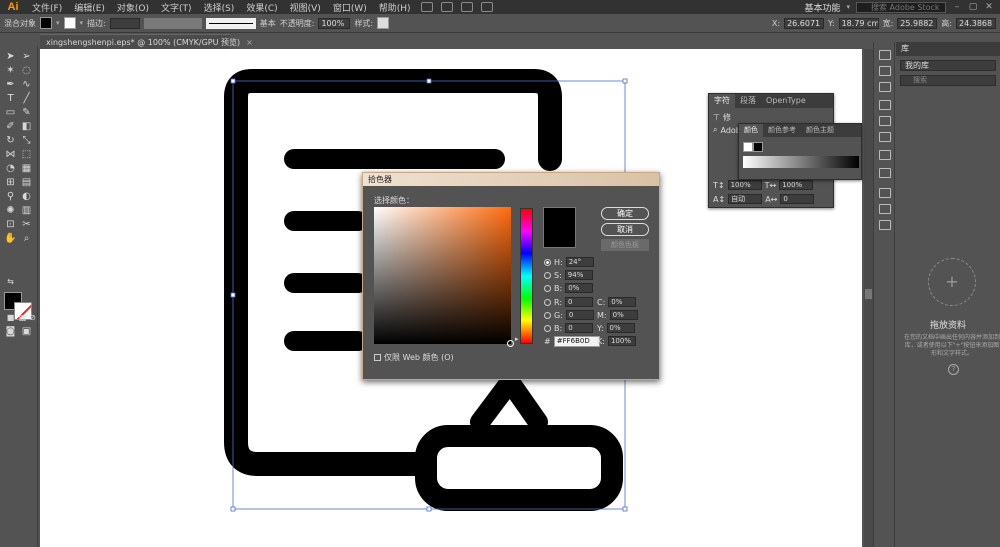  What do you see at coordinates (395, 7) in the screenshot?
I see `menu-help: 帮助(H)` at bounding box center [395, 7].